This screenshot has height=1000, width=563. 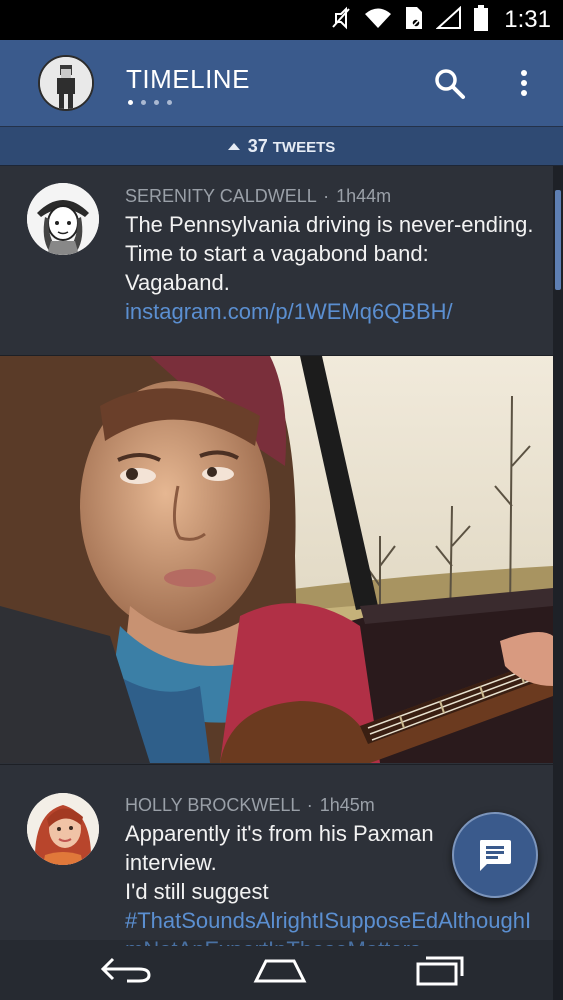 I want to click on author-name: SERENITY CALDWELL, so click(x=221, y=196).